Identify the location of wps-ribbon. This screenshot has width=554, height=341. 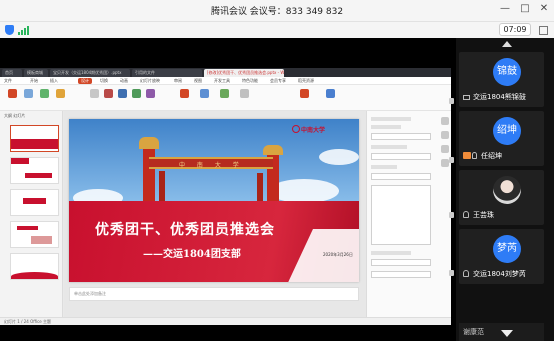
(225, 98).